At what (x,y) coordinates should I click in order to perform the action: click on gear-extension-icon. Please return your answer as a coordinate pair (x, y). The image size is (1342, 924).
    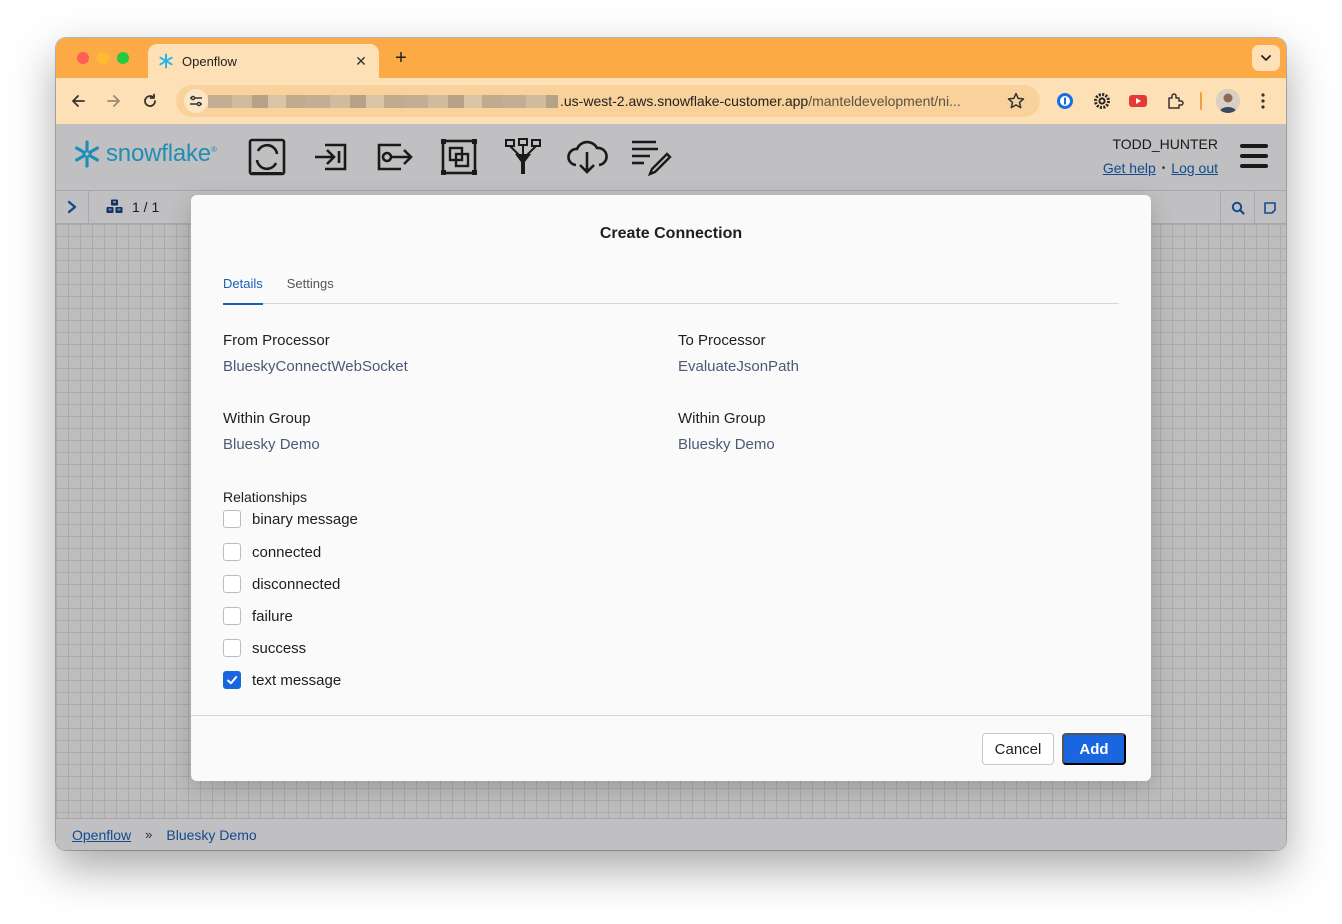
    Looking at the image, I should click on (1102, 101).